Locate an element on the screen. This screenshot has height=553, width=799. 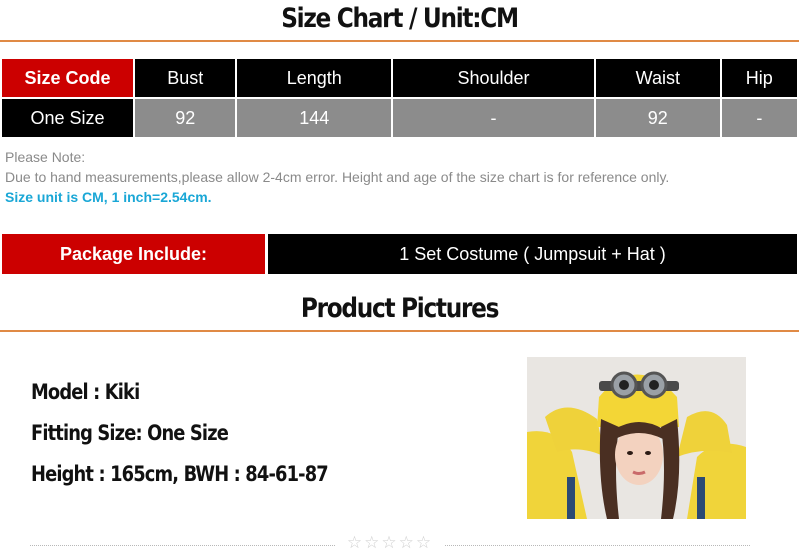
footer-divider-right is located at coordinates (597, 545).